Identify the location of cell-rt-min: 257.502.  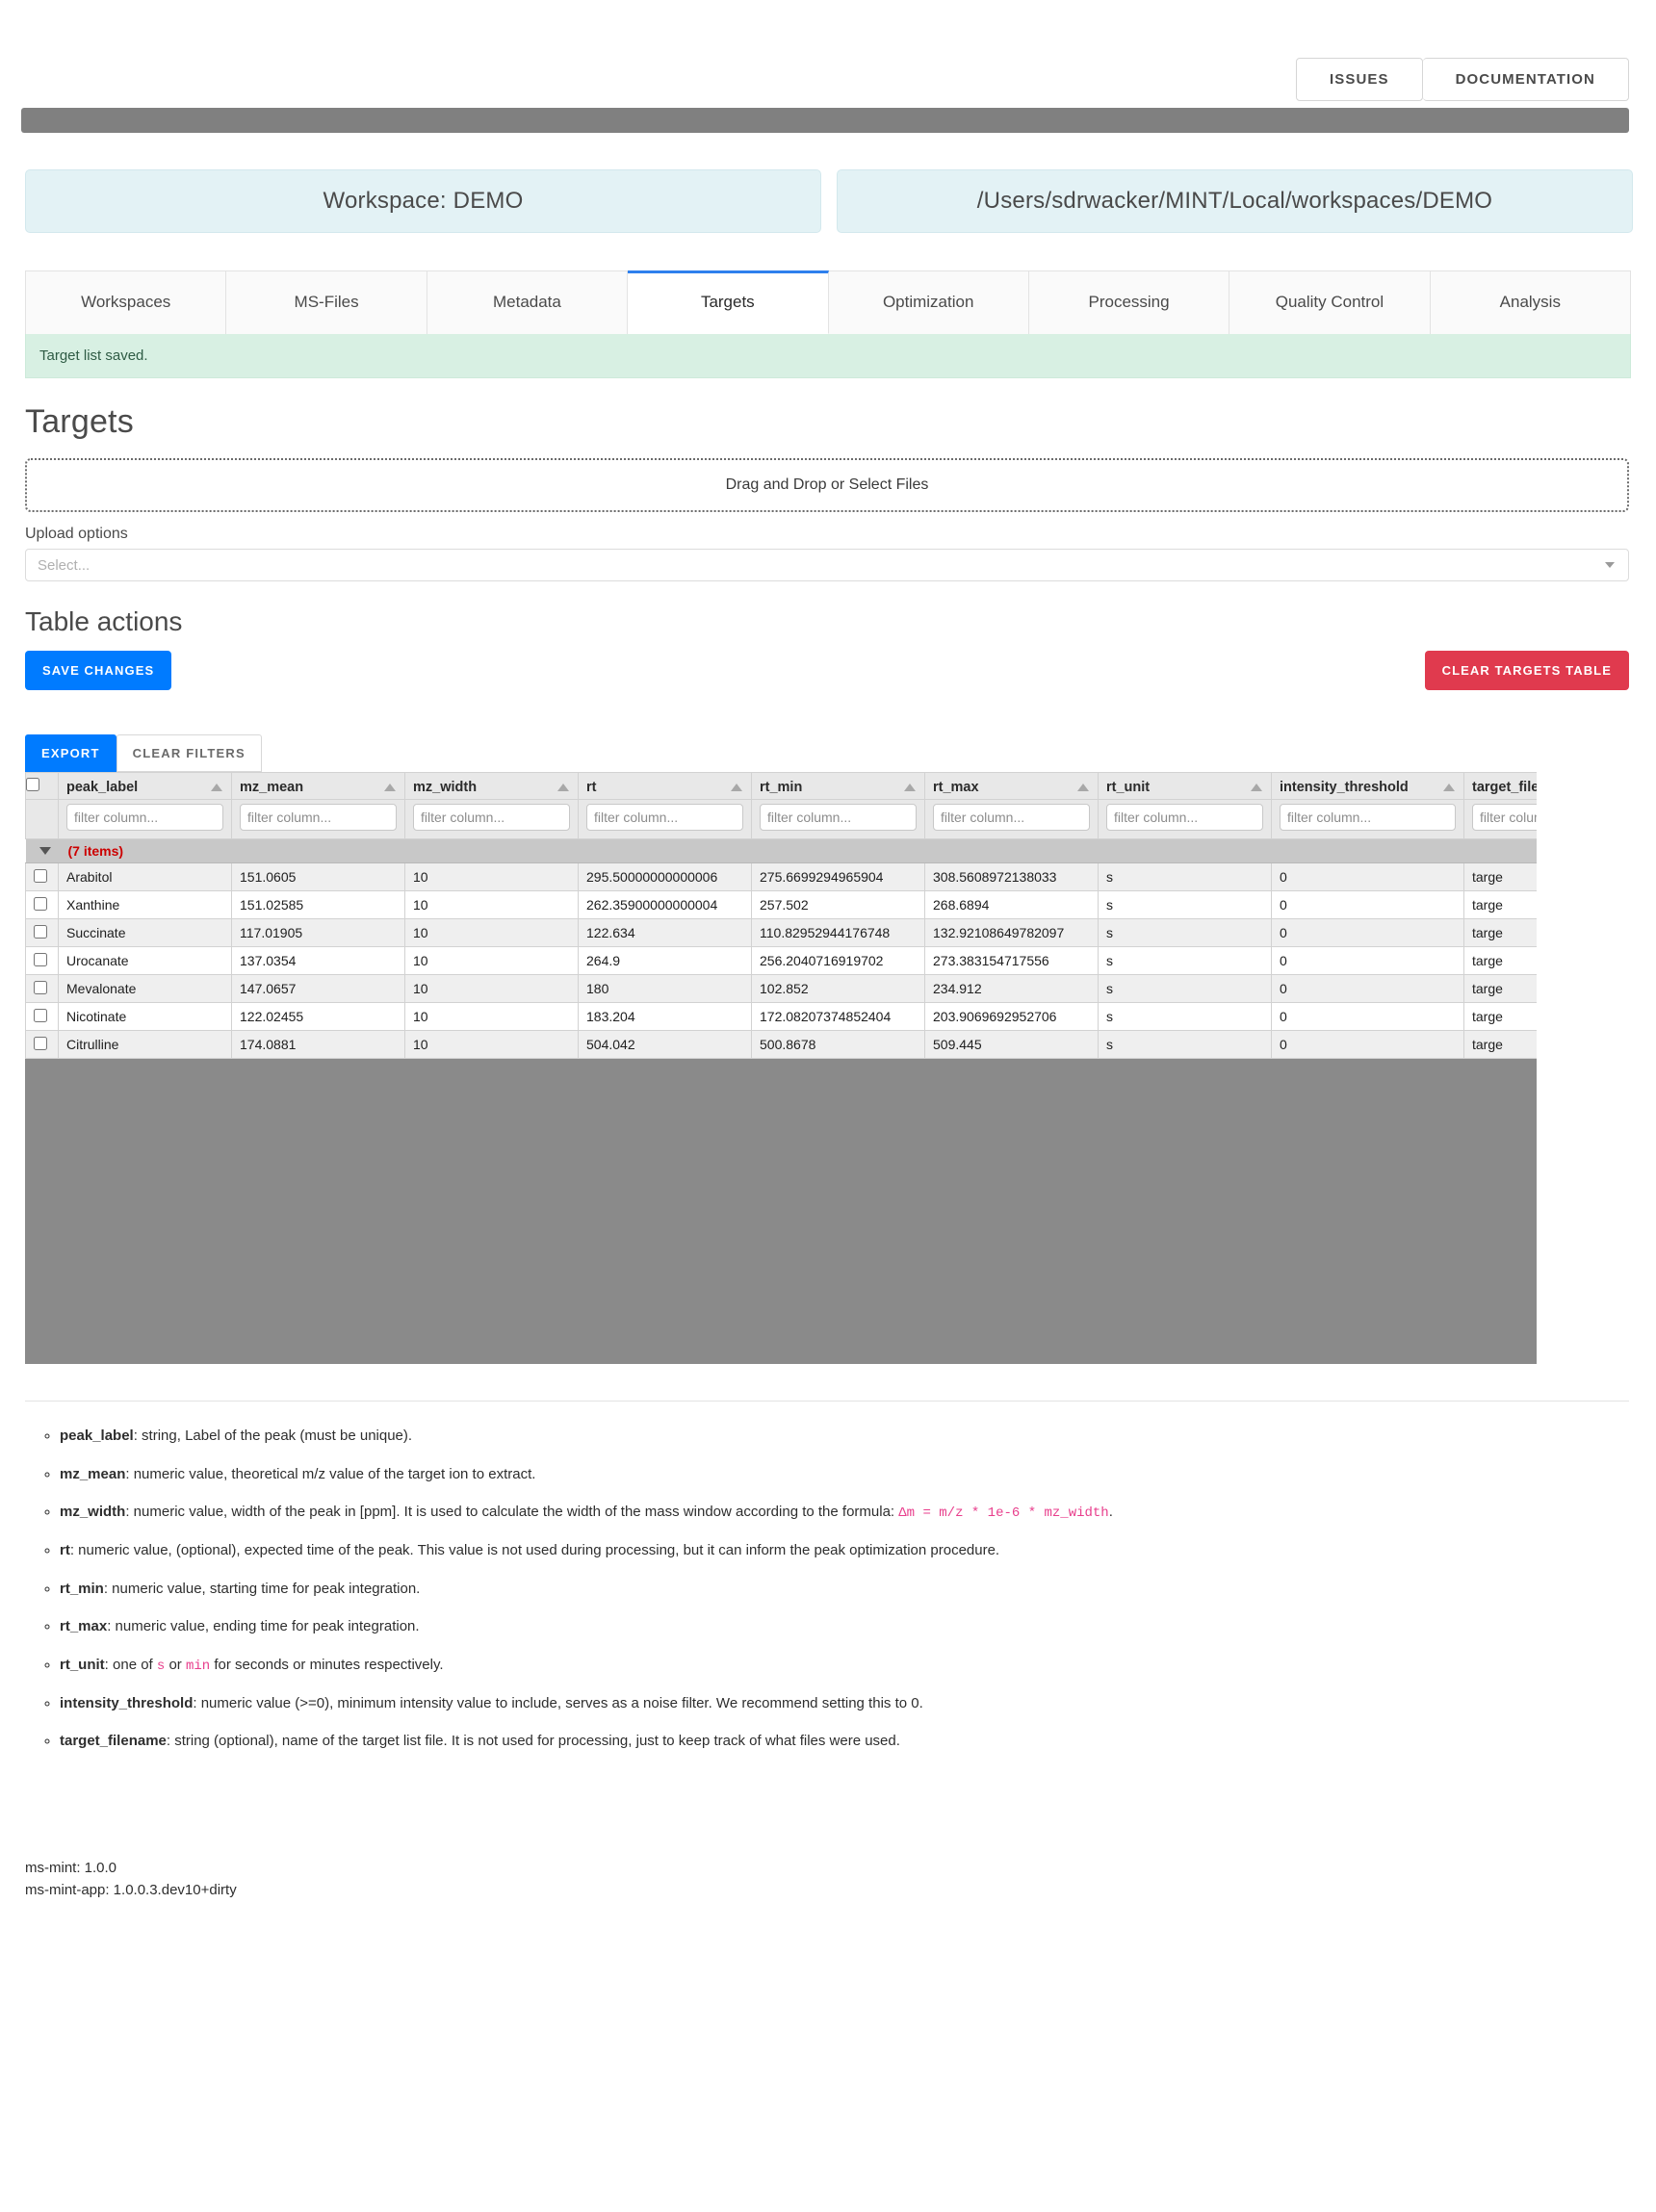
(838, 904).